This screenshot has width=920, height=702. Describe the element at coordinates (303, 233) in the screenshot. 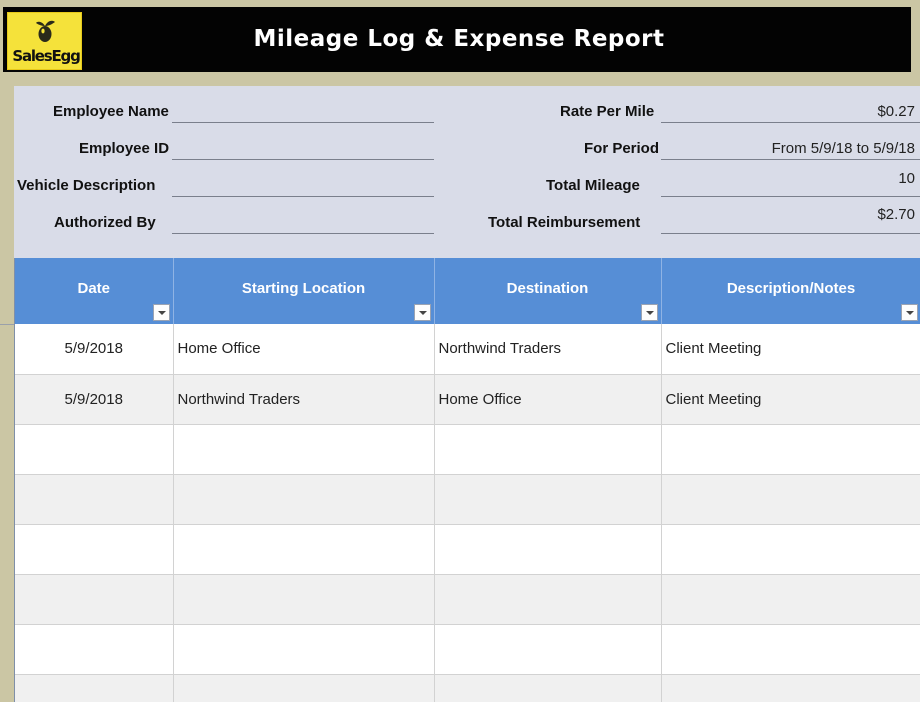

I see `authorized-by-field` at that location.